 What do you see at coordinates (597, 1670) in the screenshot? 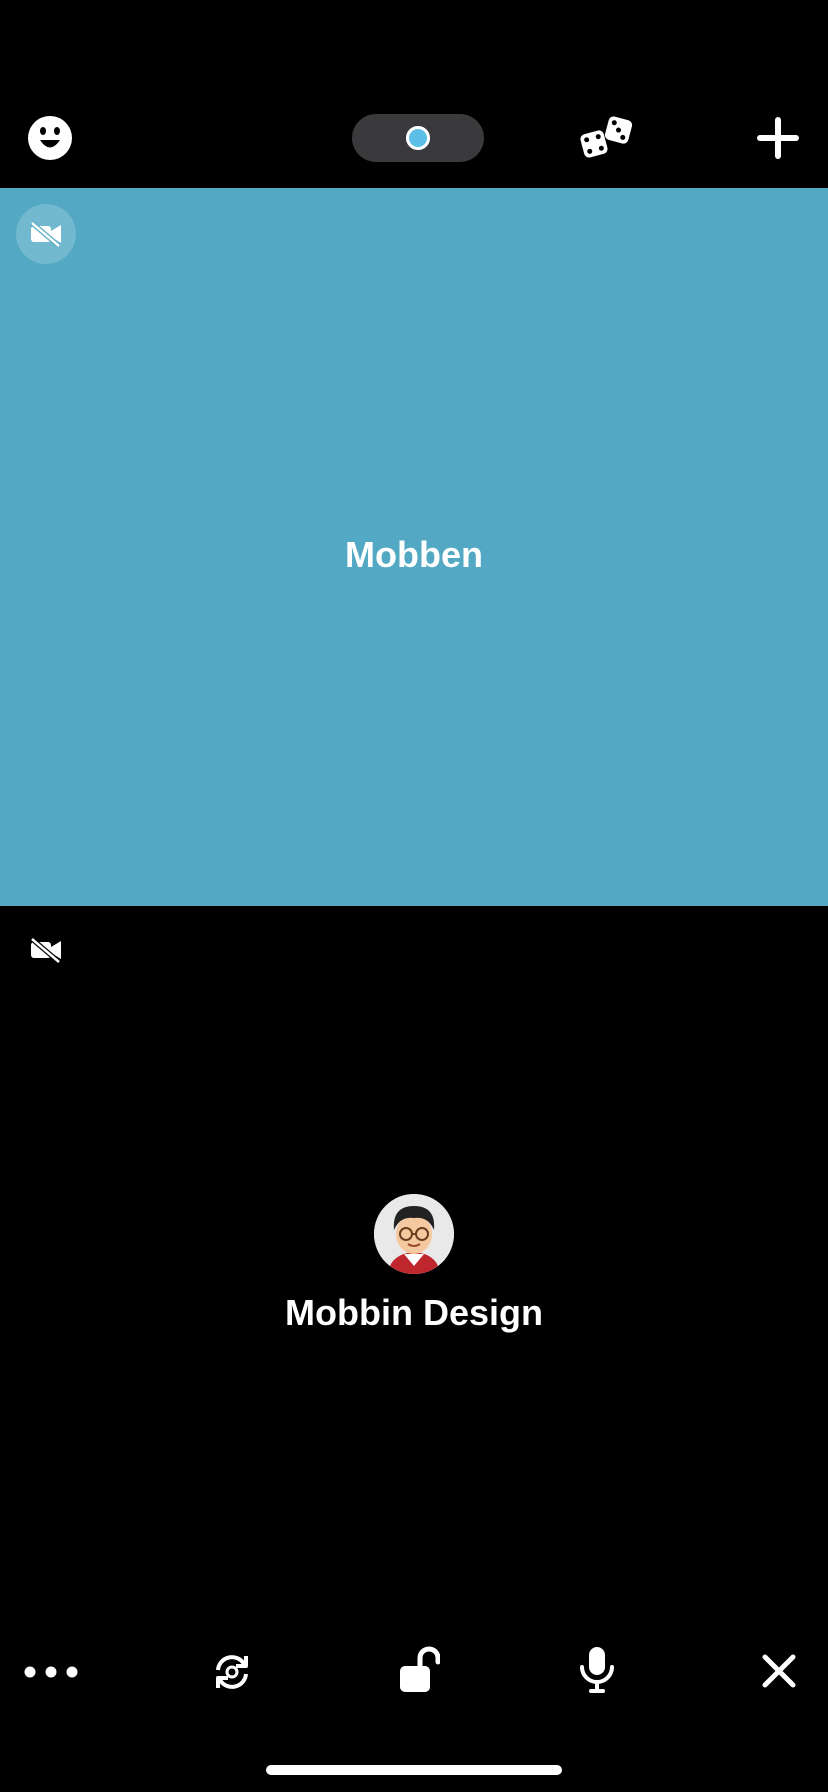
I see `microphone-icon` at bounding box center [597, 1670].